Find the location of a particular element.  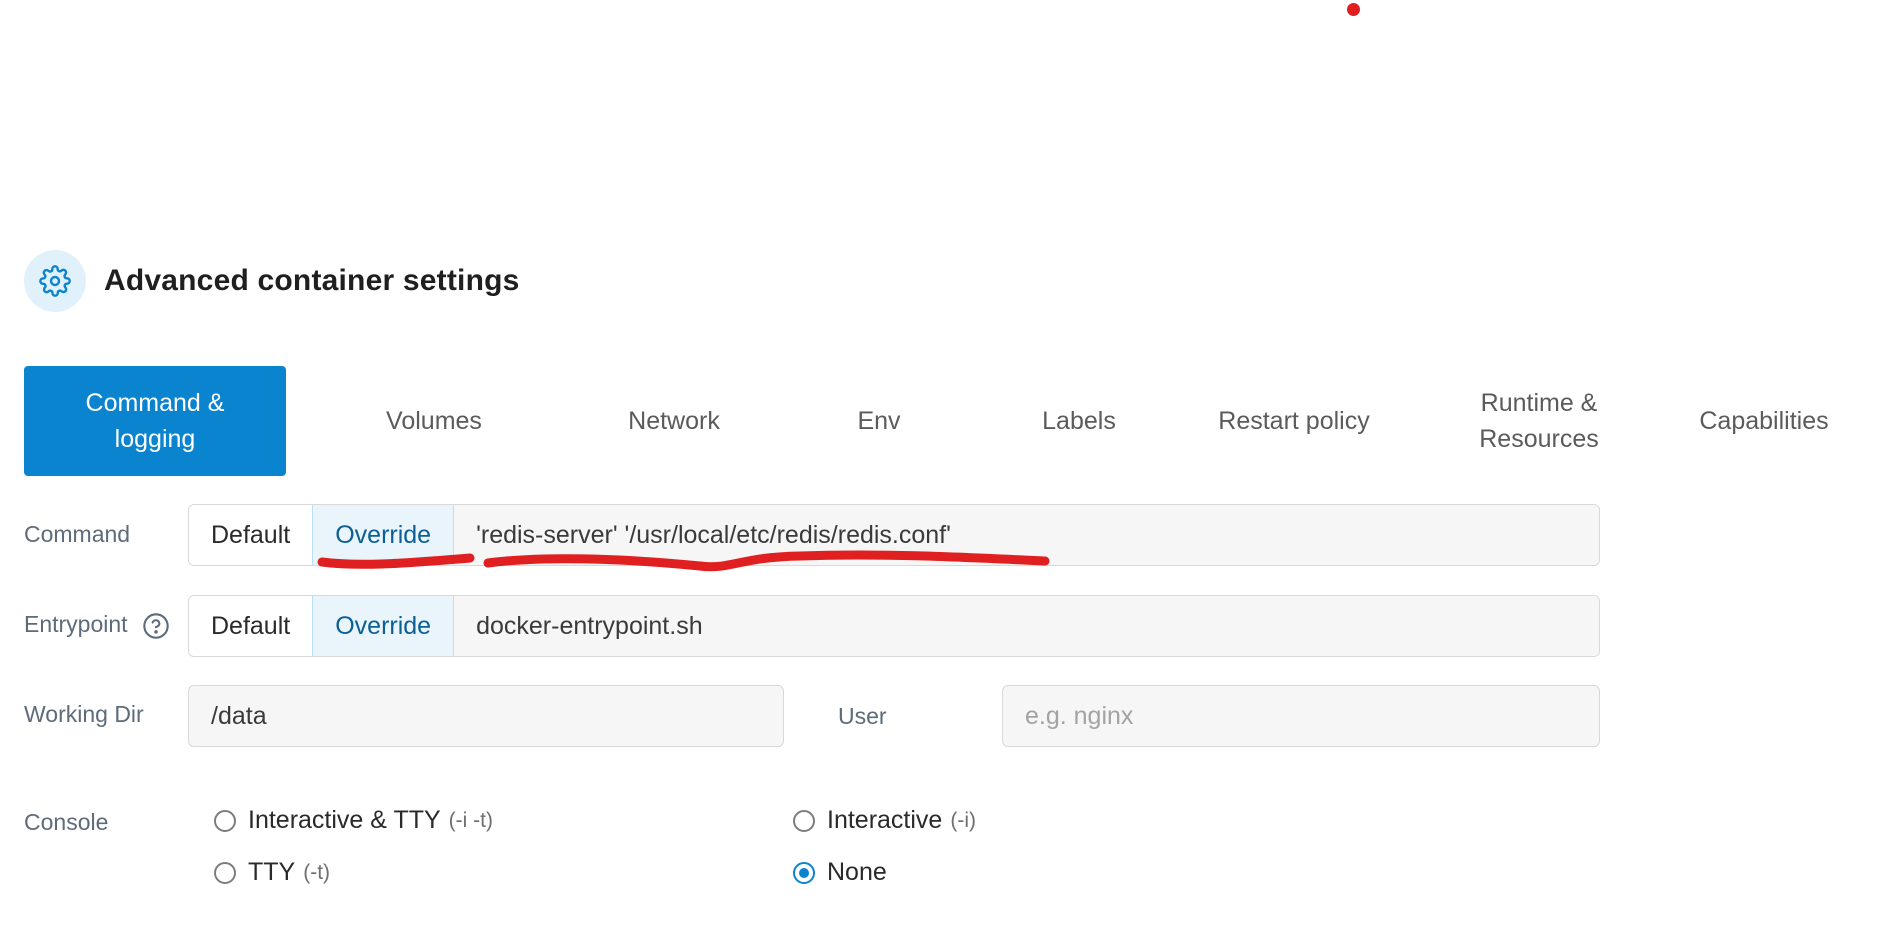

entrypoint-default-button: Default is located at coordinates (251, 626).